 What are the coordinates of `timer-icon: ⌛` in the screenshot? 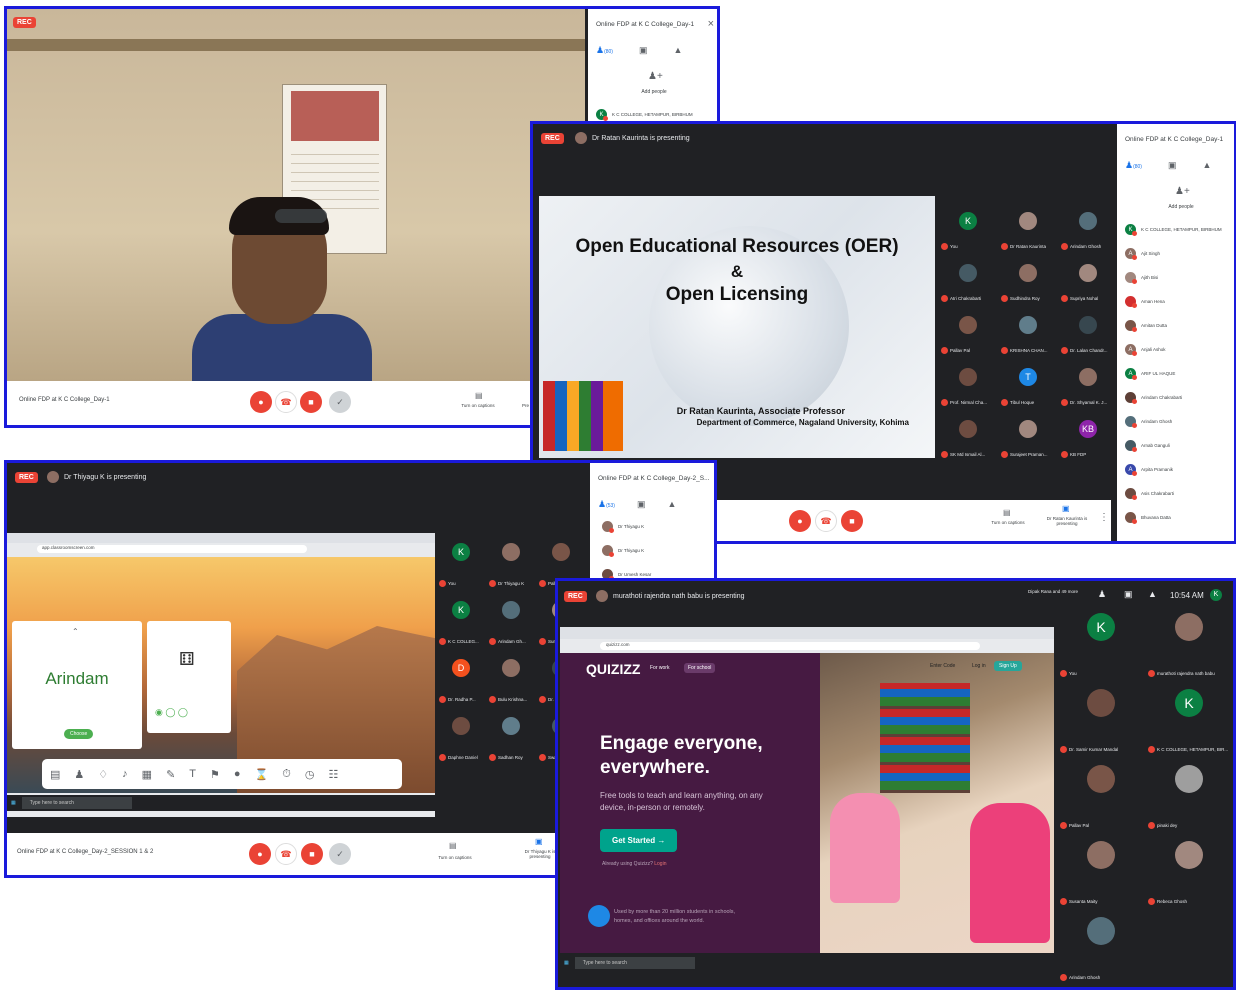 It's located at (262, 774).